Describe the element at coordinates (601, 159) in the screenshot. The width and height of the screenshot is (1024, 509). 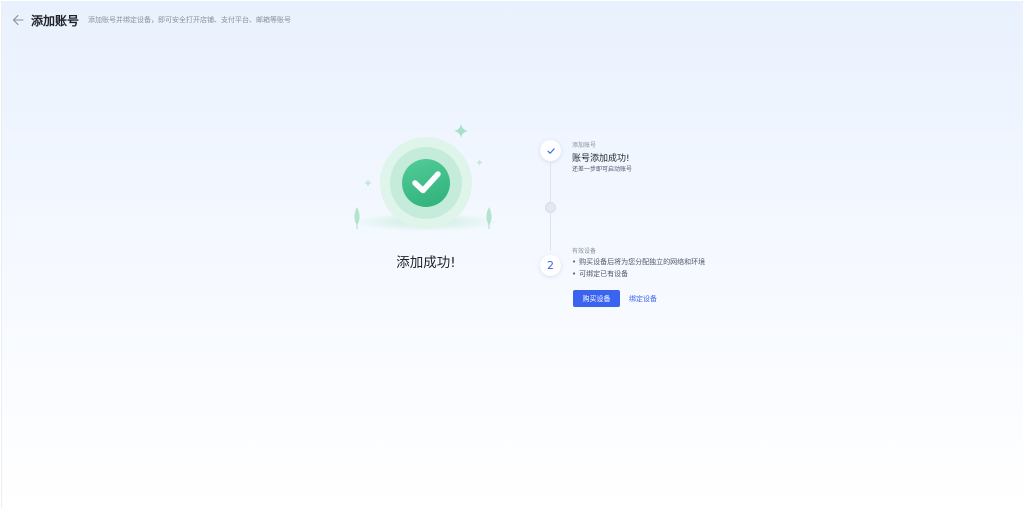
I see `step-1-title: 账号添加成功!` at that location.